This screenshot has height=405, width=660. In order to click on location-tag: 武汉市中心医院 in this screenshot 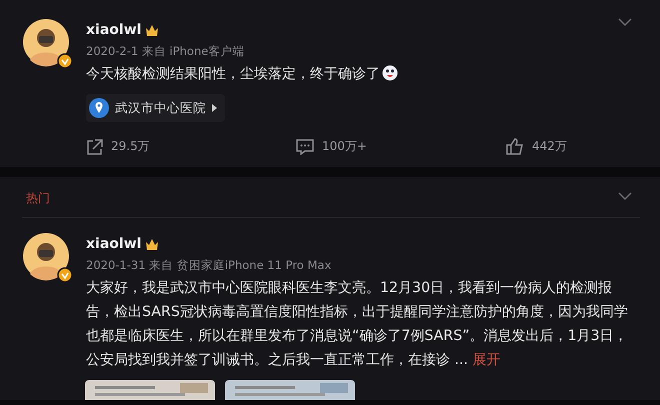, I will do `click(155, 108)`.